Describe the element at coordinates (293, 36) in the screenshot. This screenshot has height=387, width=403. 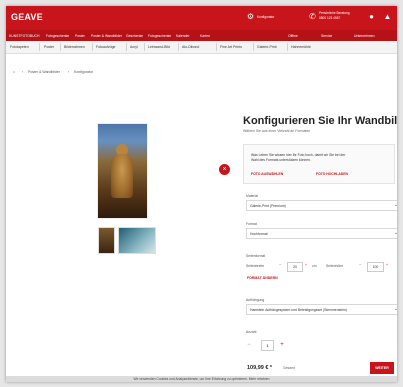
I see `category-right-item: Offline` at that location.